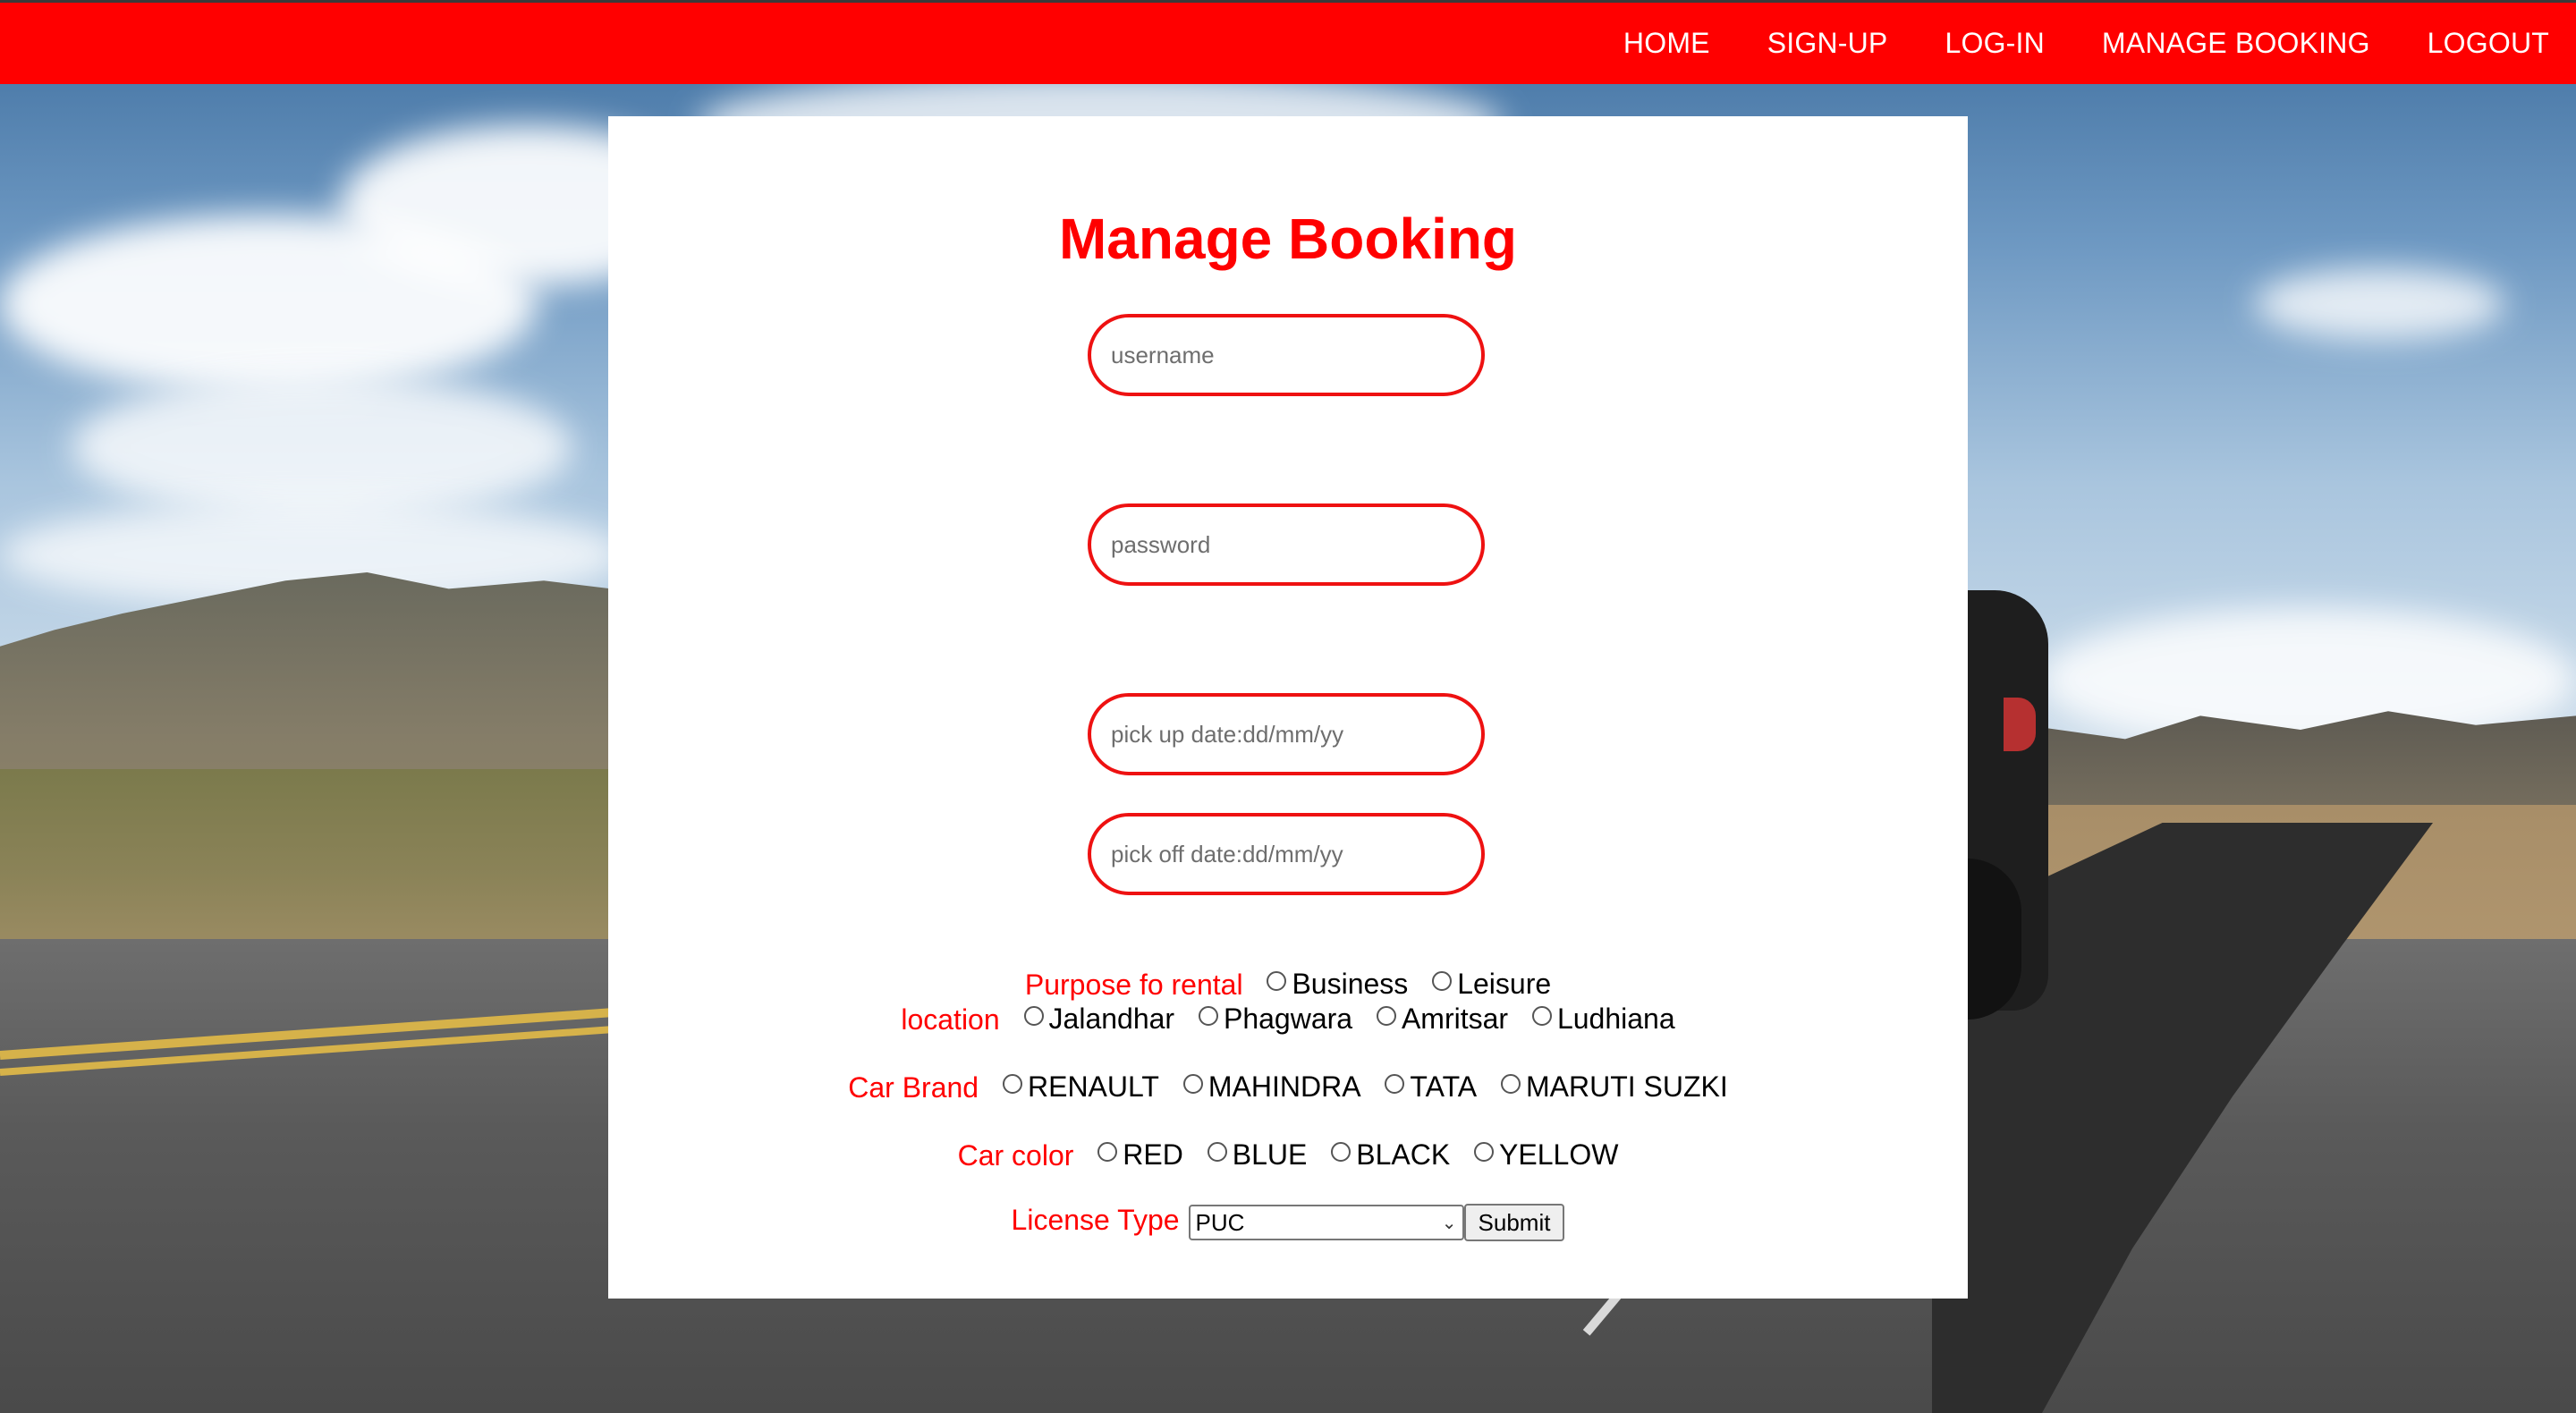 This screenshot has height=1413, width=2576. I want to click on nav-home-link: HOME, so click(1666, 43).